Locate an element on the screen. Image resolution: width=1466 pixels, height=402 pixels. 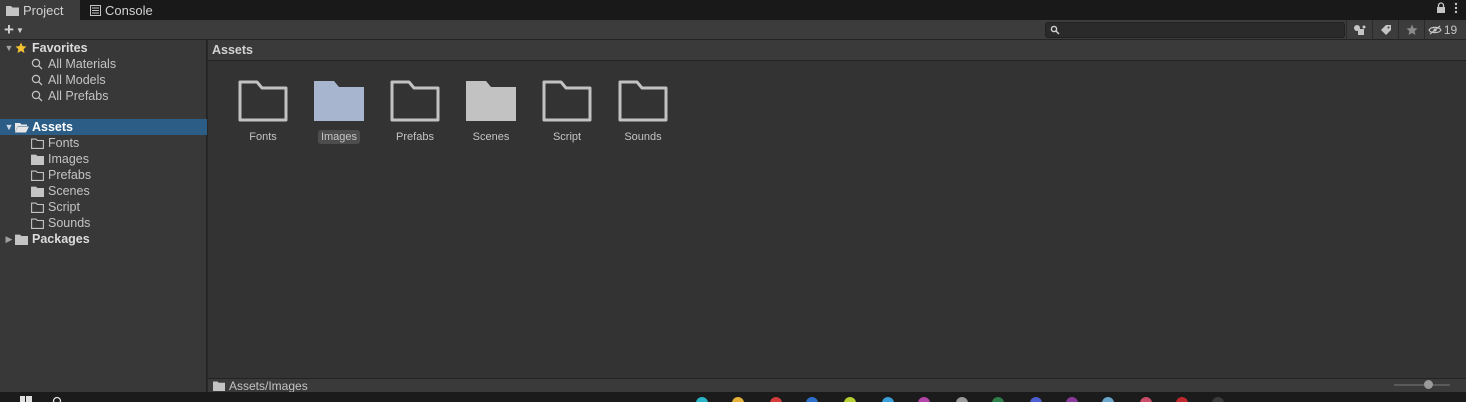
tree-item-label: Prefabs is located at coordinates (70, 175).